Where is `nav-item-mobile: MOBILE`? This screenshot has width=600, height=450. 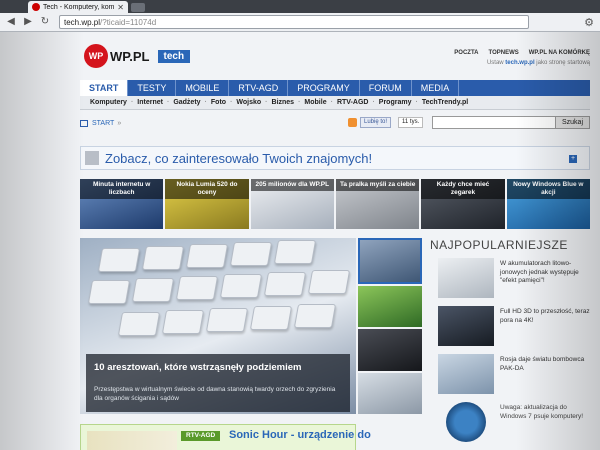 nav-item-mobile: MOBILE is located at coordinates (203, 88).